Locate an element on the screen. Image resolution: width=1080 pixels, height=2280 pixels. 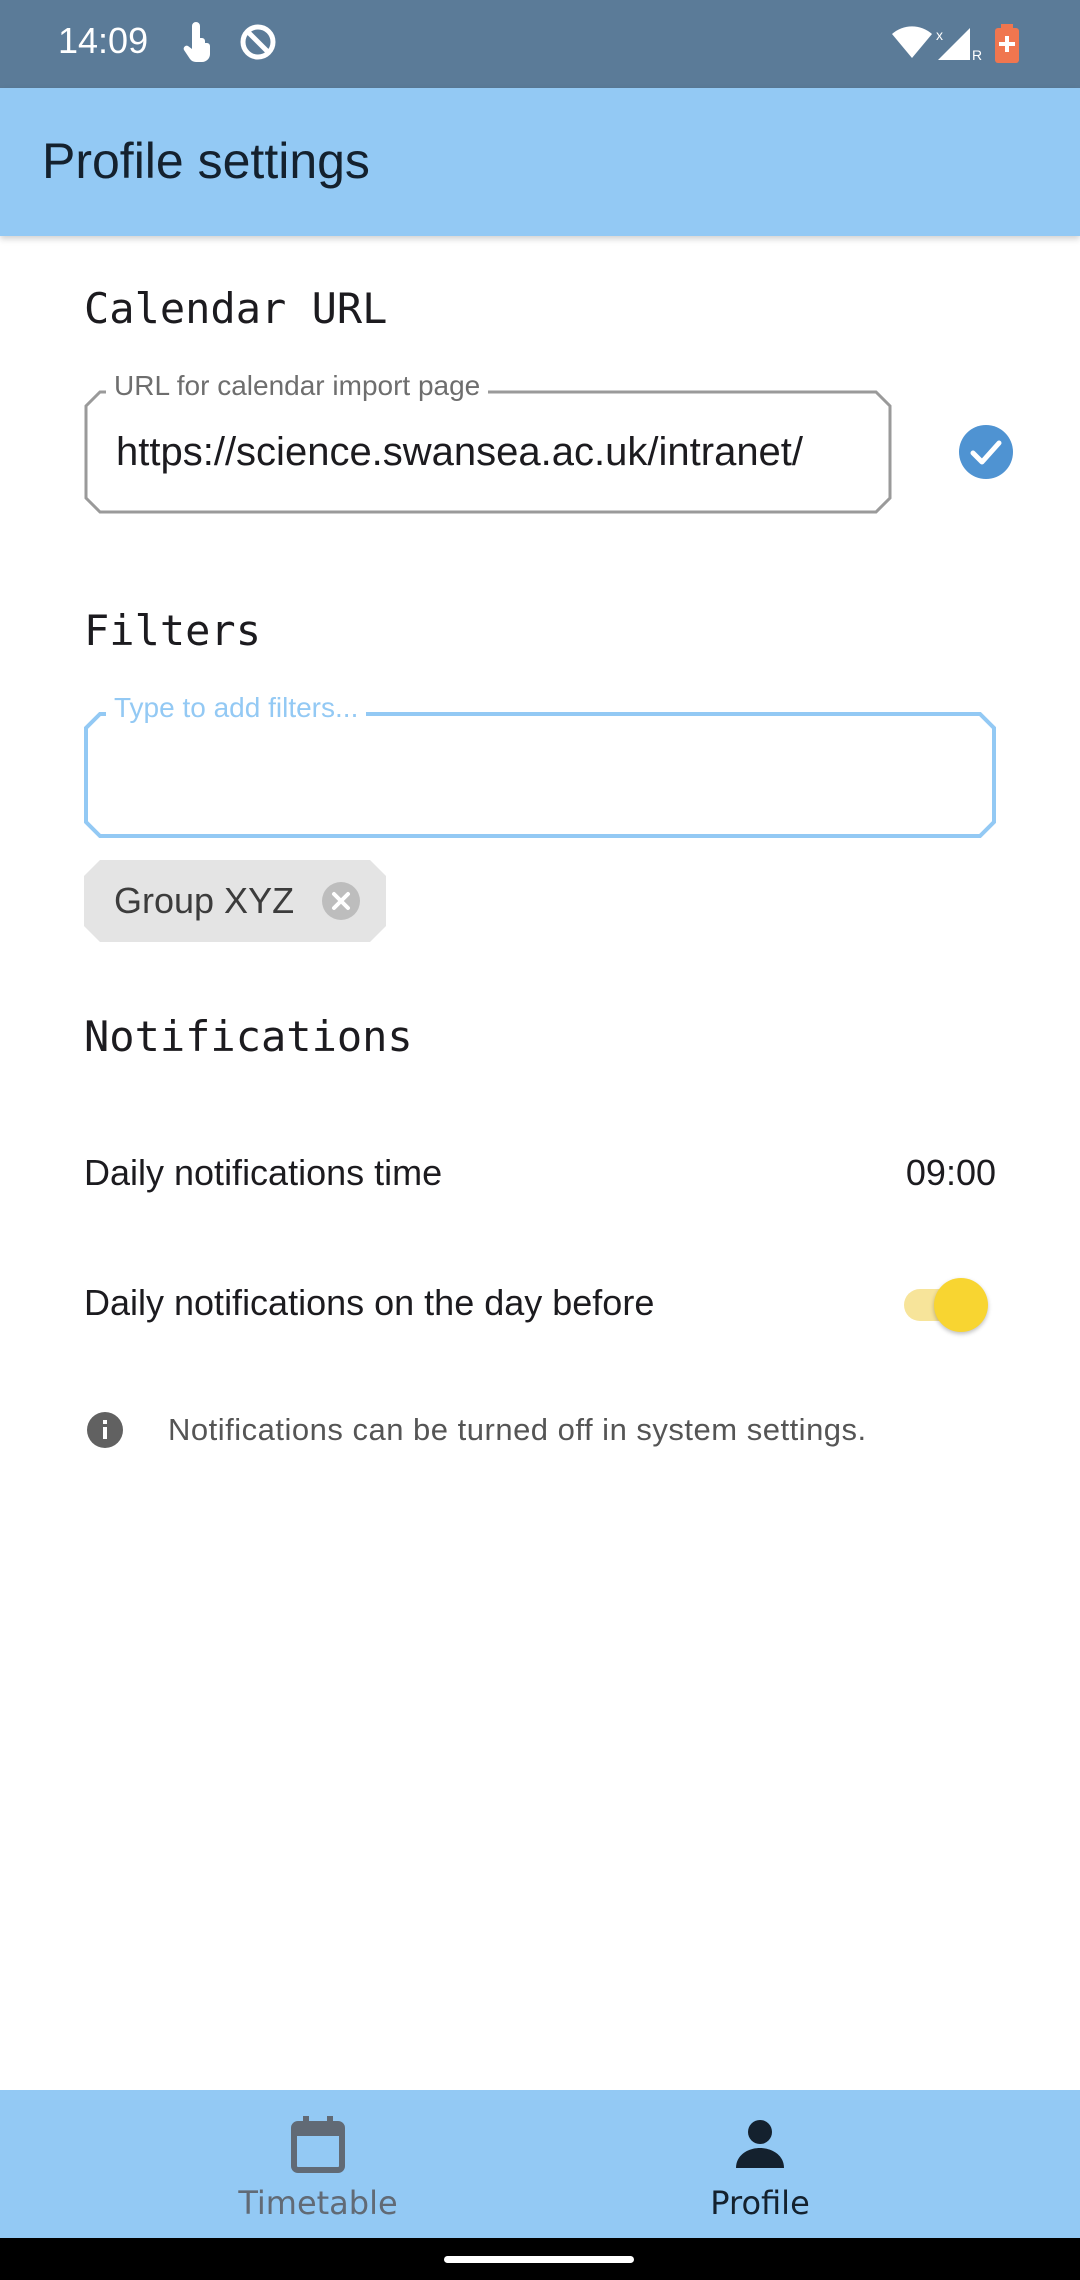
info-icon is located at coordinates (105, 1430).